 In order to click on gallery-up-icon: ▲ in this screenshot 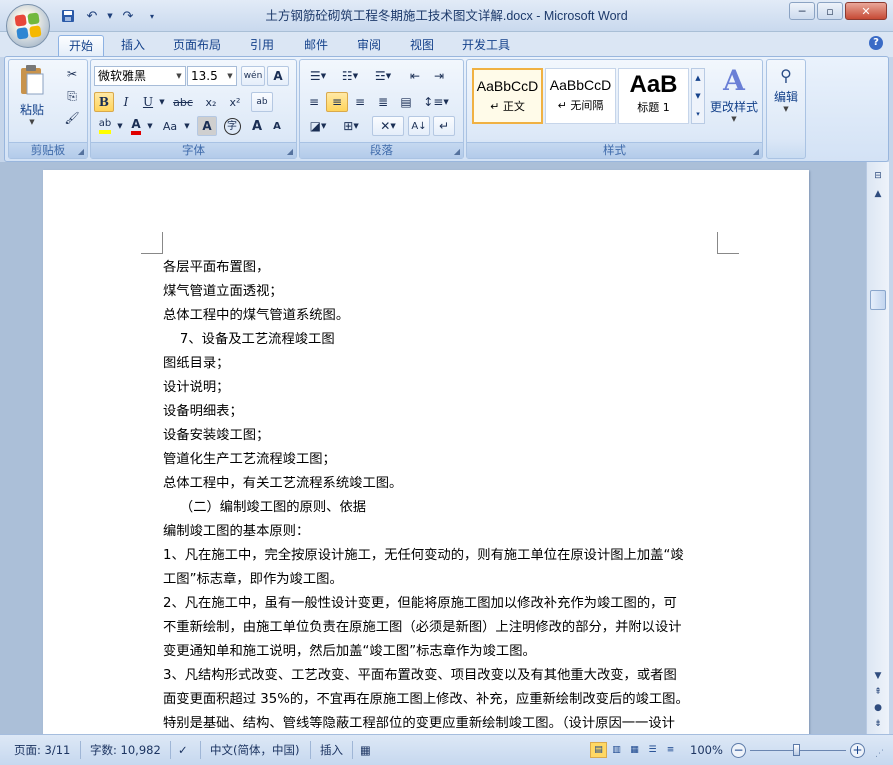, I will do `click(698, 78)`.